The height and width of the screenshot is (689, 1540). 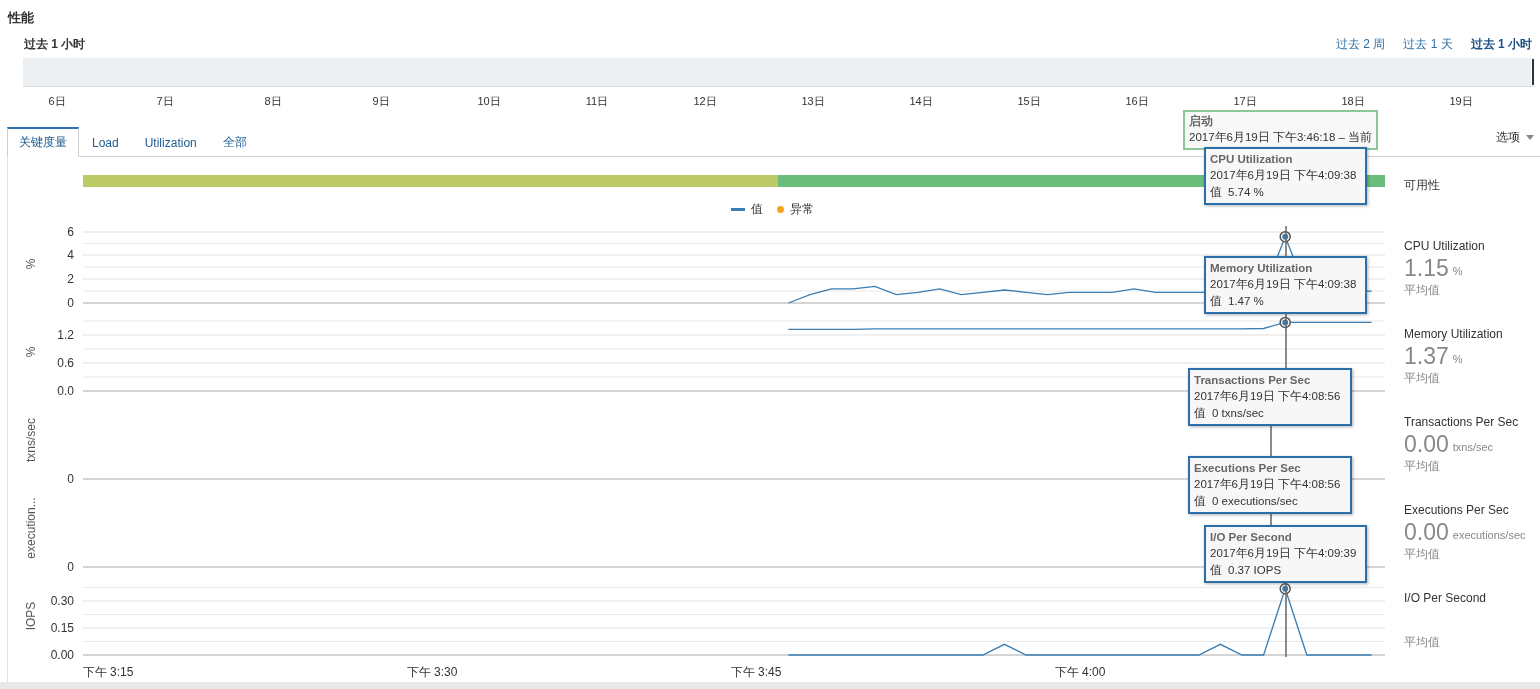 What do you see at coordinates (1473, 446) in the screenshot?
I see `metric-unit: txns/sec` at bounding box center [1473, 446].